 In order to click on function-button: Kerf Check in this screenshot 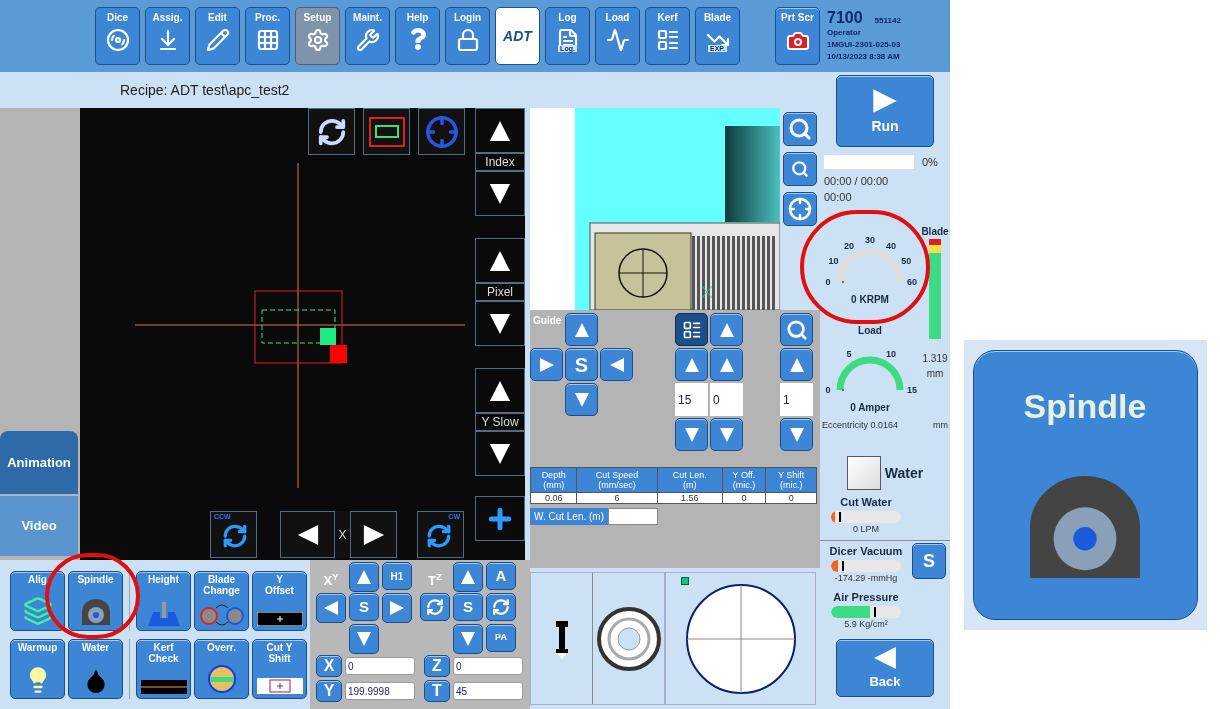, I will do `click(163, 668)`.